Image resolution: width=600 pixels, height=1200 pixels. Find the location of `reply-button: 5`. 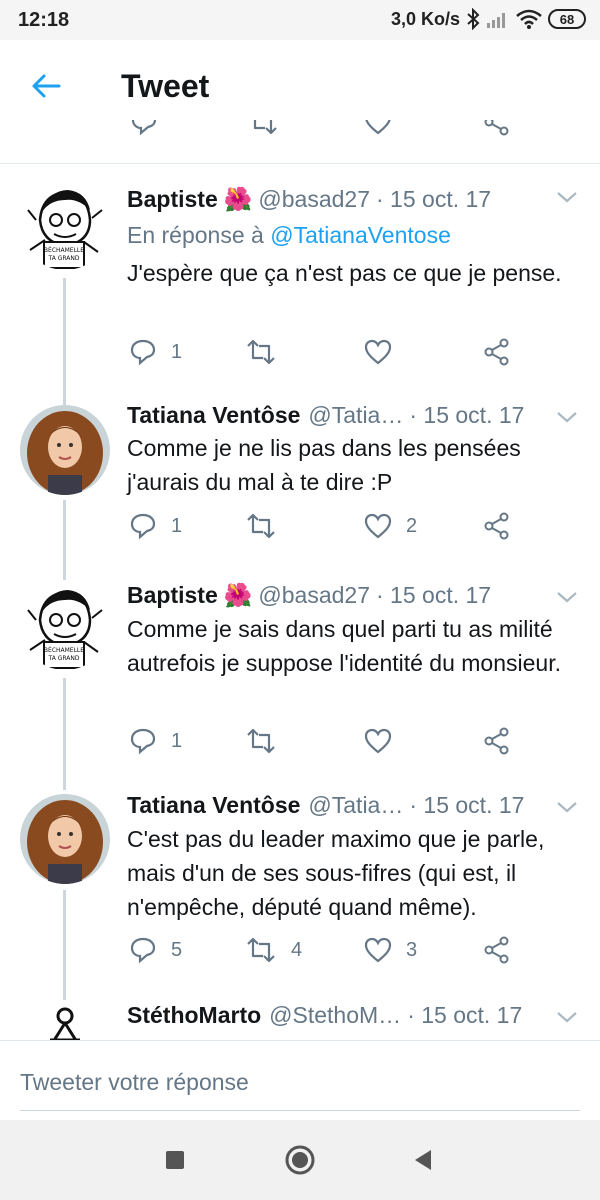

reply-button: 5 is located at coordinates (155, 950).